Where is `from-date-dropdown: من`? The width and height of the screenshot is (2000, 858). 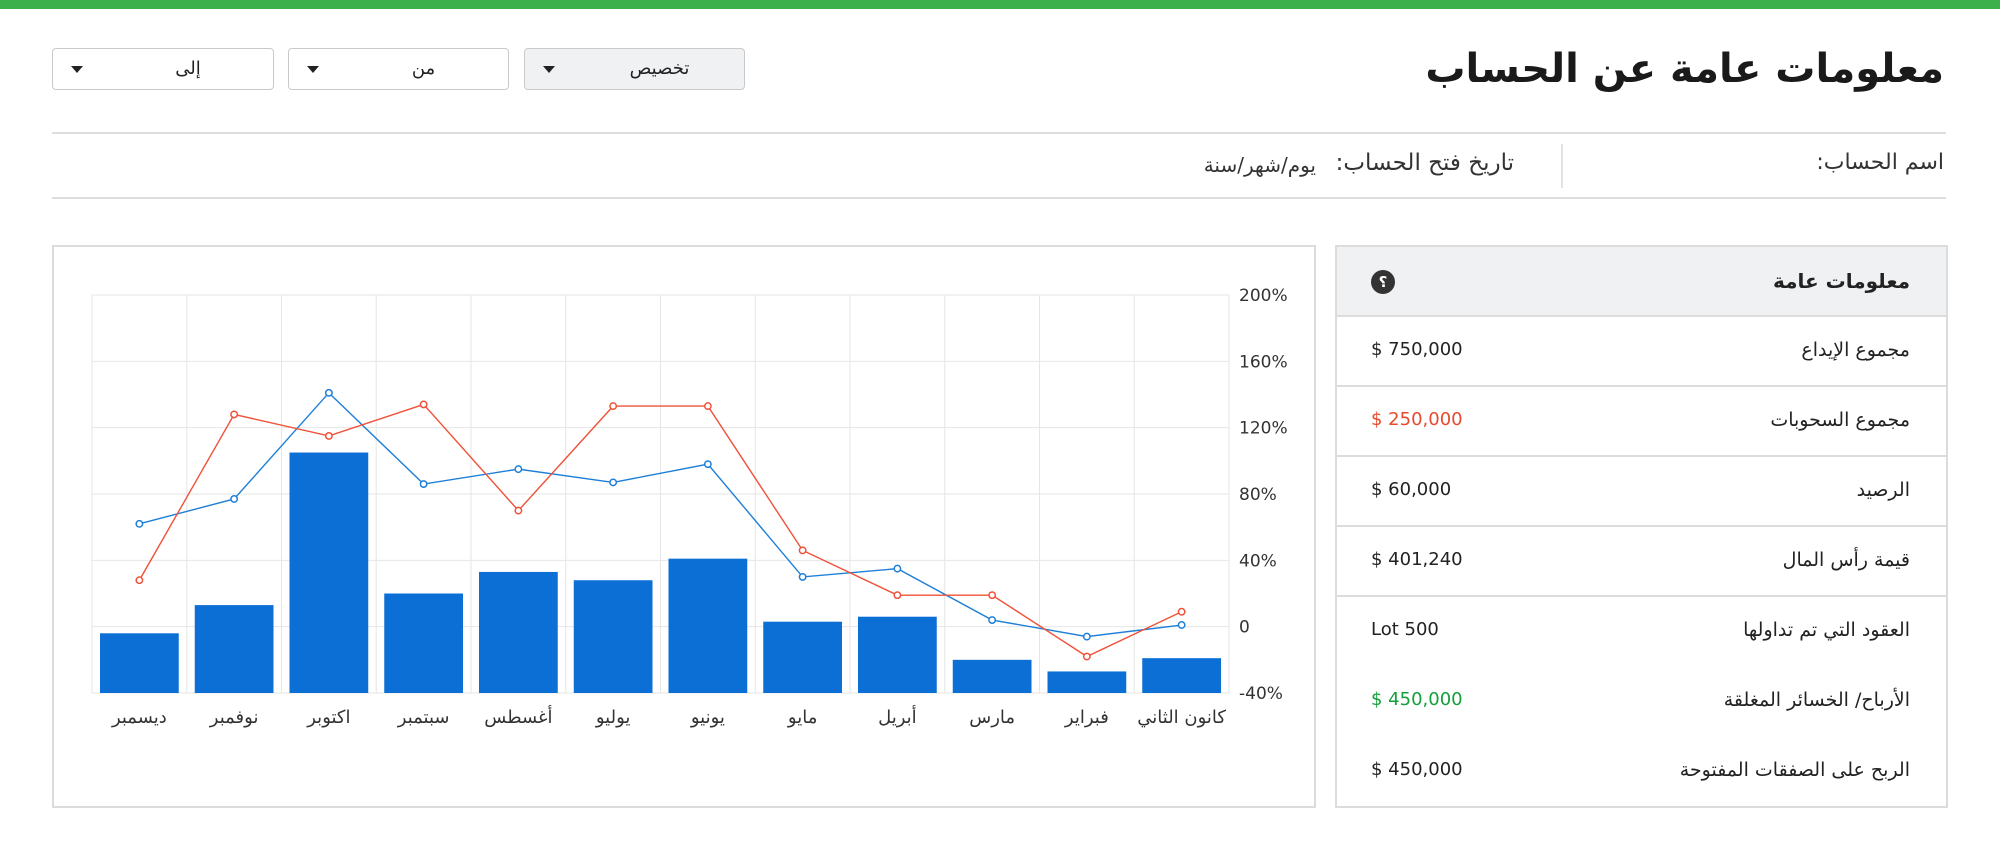 from-date-dropdown: من is located at coordinates (398, 69).